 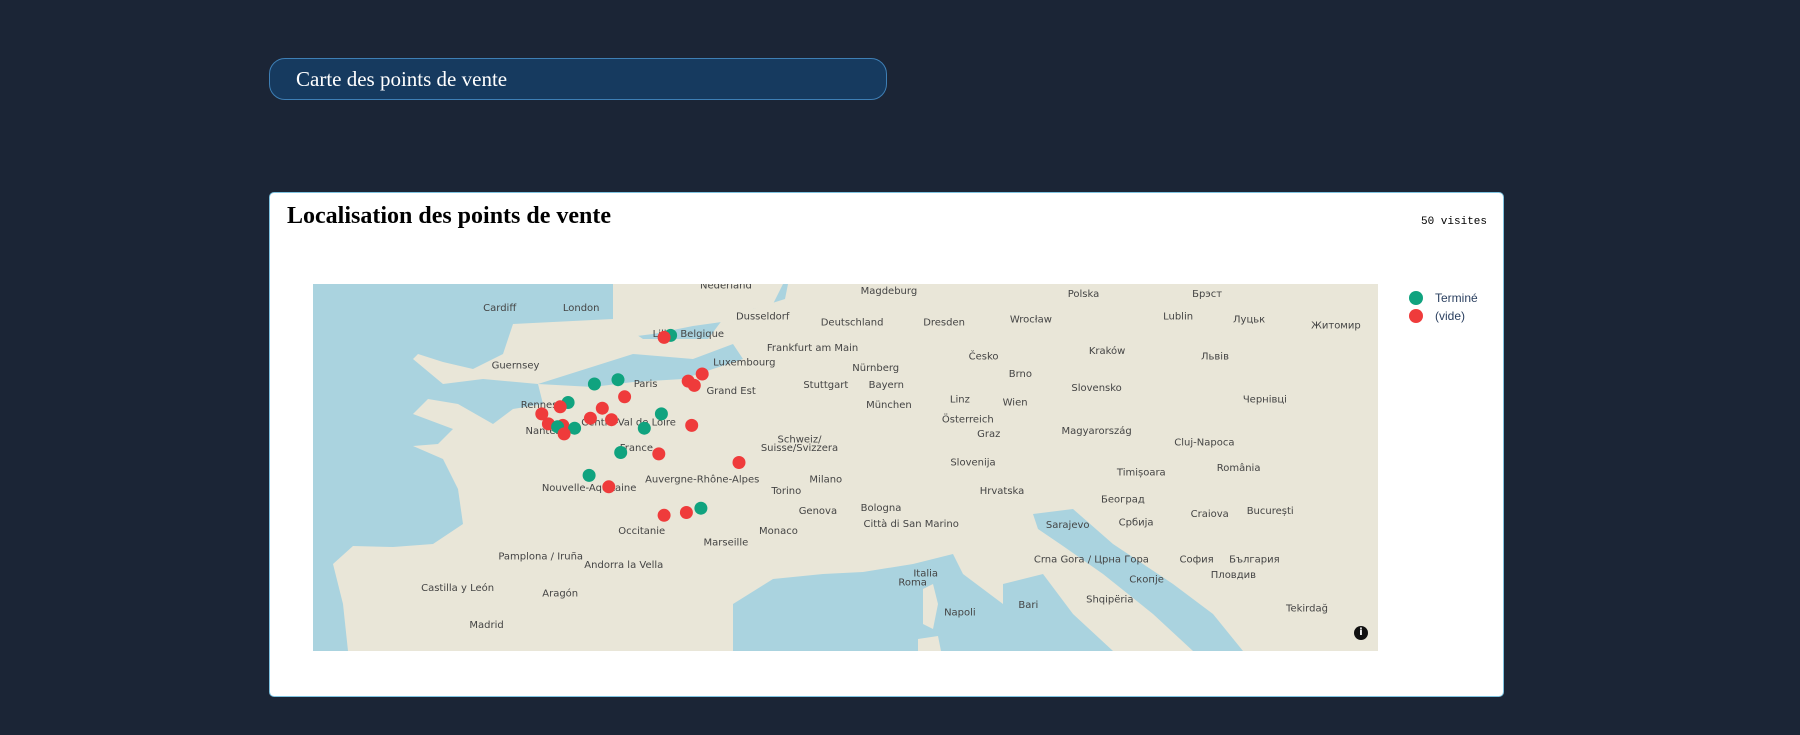 I want to click on place-label: Dresden, so click(x=944, y=322).